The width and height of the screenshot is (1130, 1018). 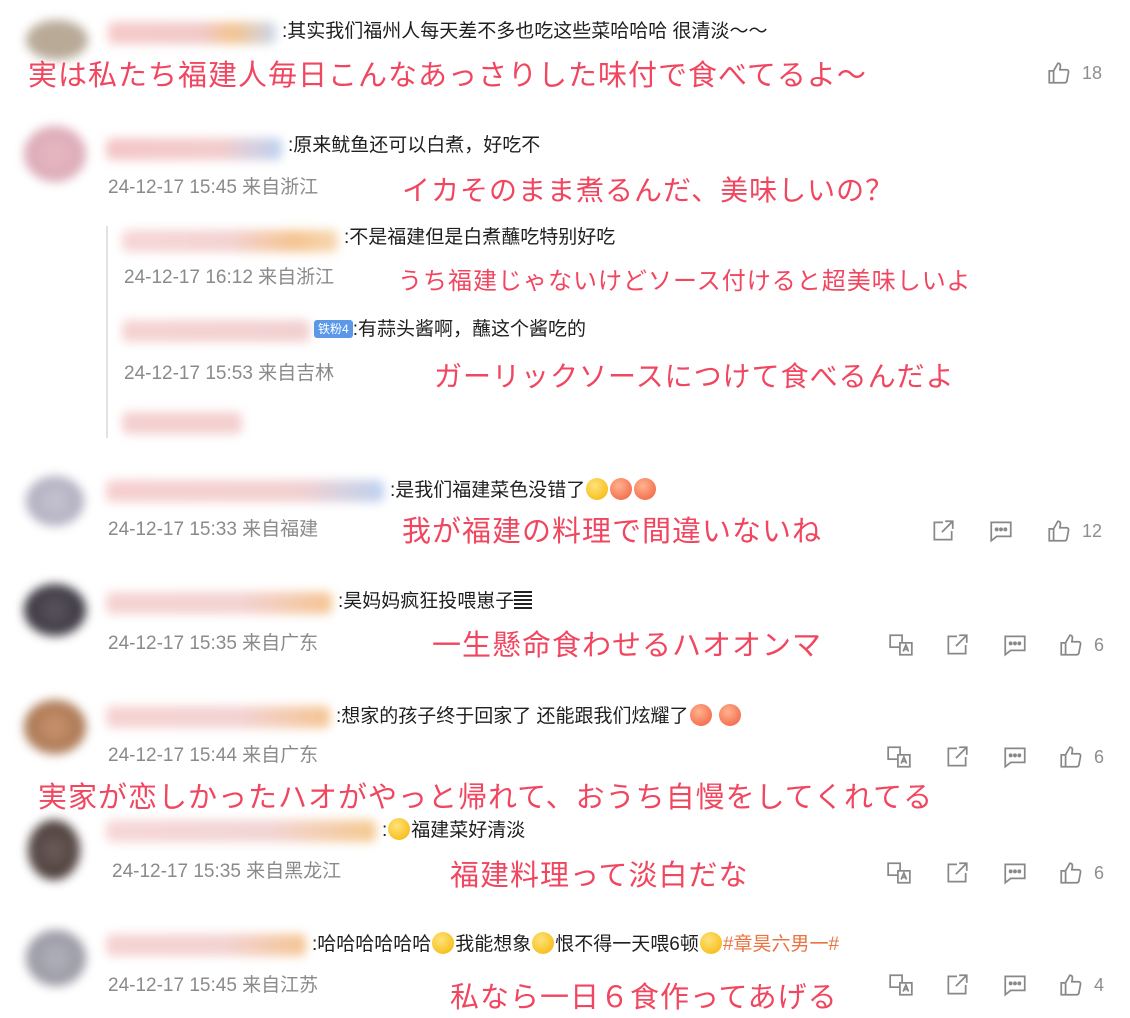 What do you see at coordinates (213, 529) in the screenshot?
I see `comment-meta: 24-12-17 15:33 来自福建` at bounding box center [213, 529].